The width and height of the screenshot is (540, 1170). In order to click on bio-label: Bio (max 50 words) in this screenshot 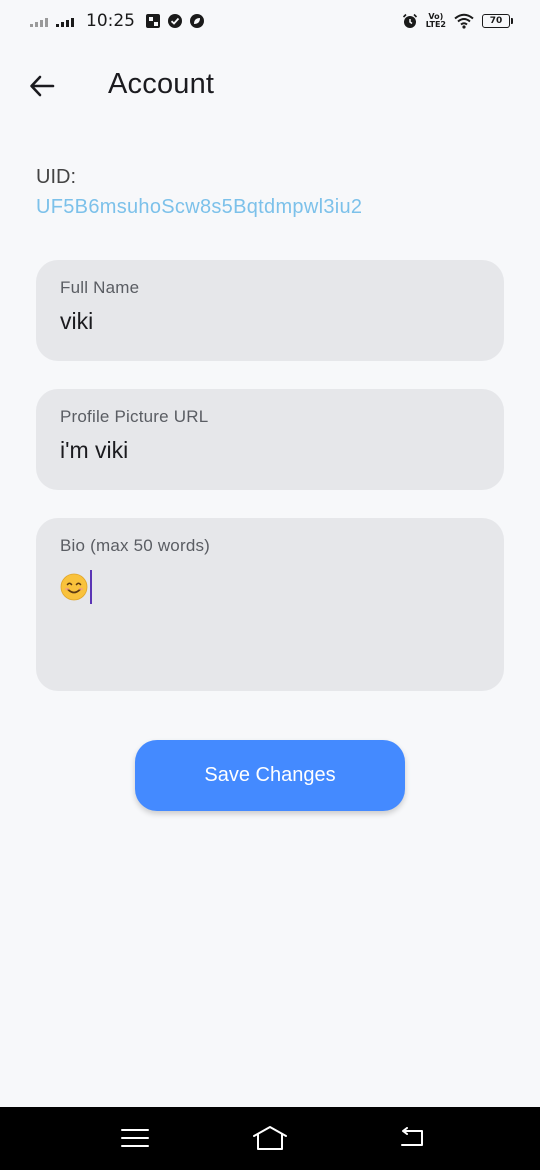, I will do `click(135, 545)`.